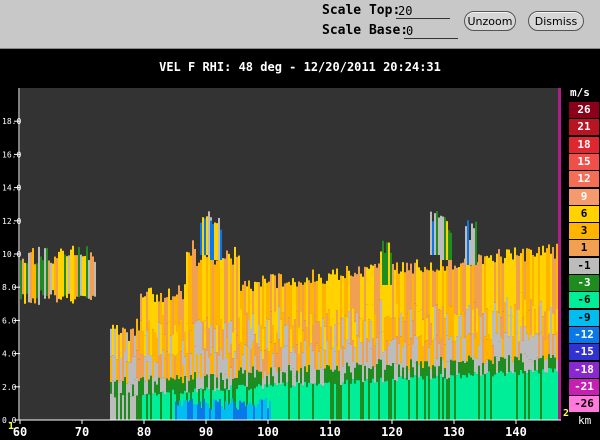 Image resolution: width=600 pixels, height=440 pixels. Describe the element at coordinates (584, 231) in the screenshot. I see `colorbar-entry: 3` at that location.